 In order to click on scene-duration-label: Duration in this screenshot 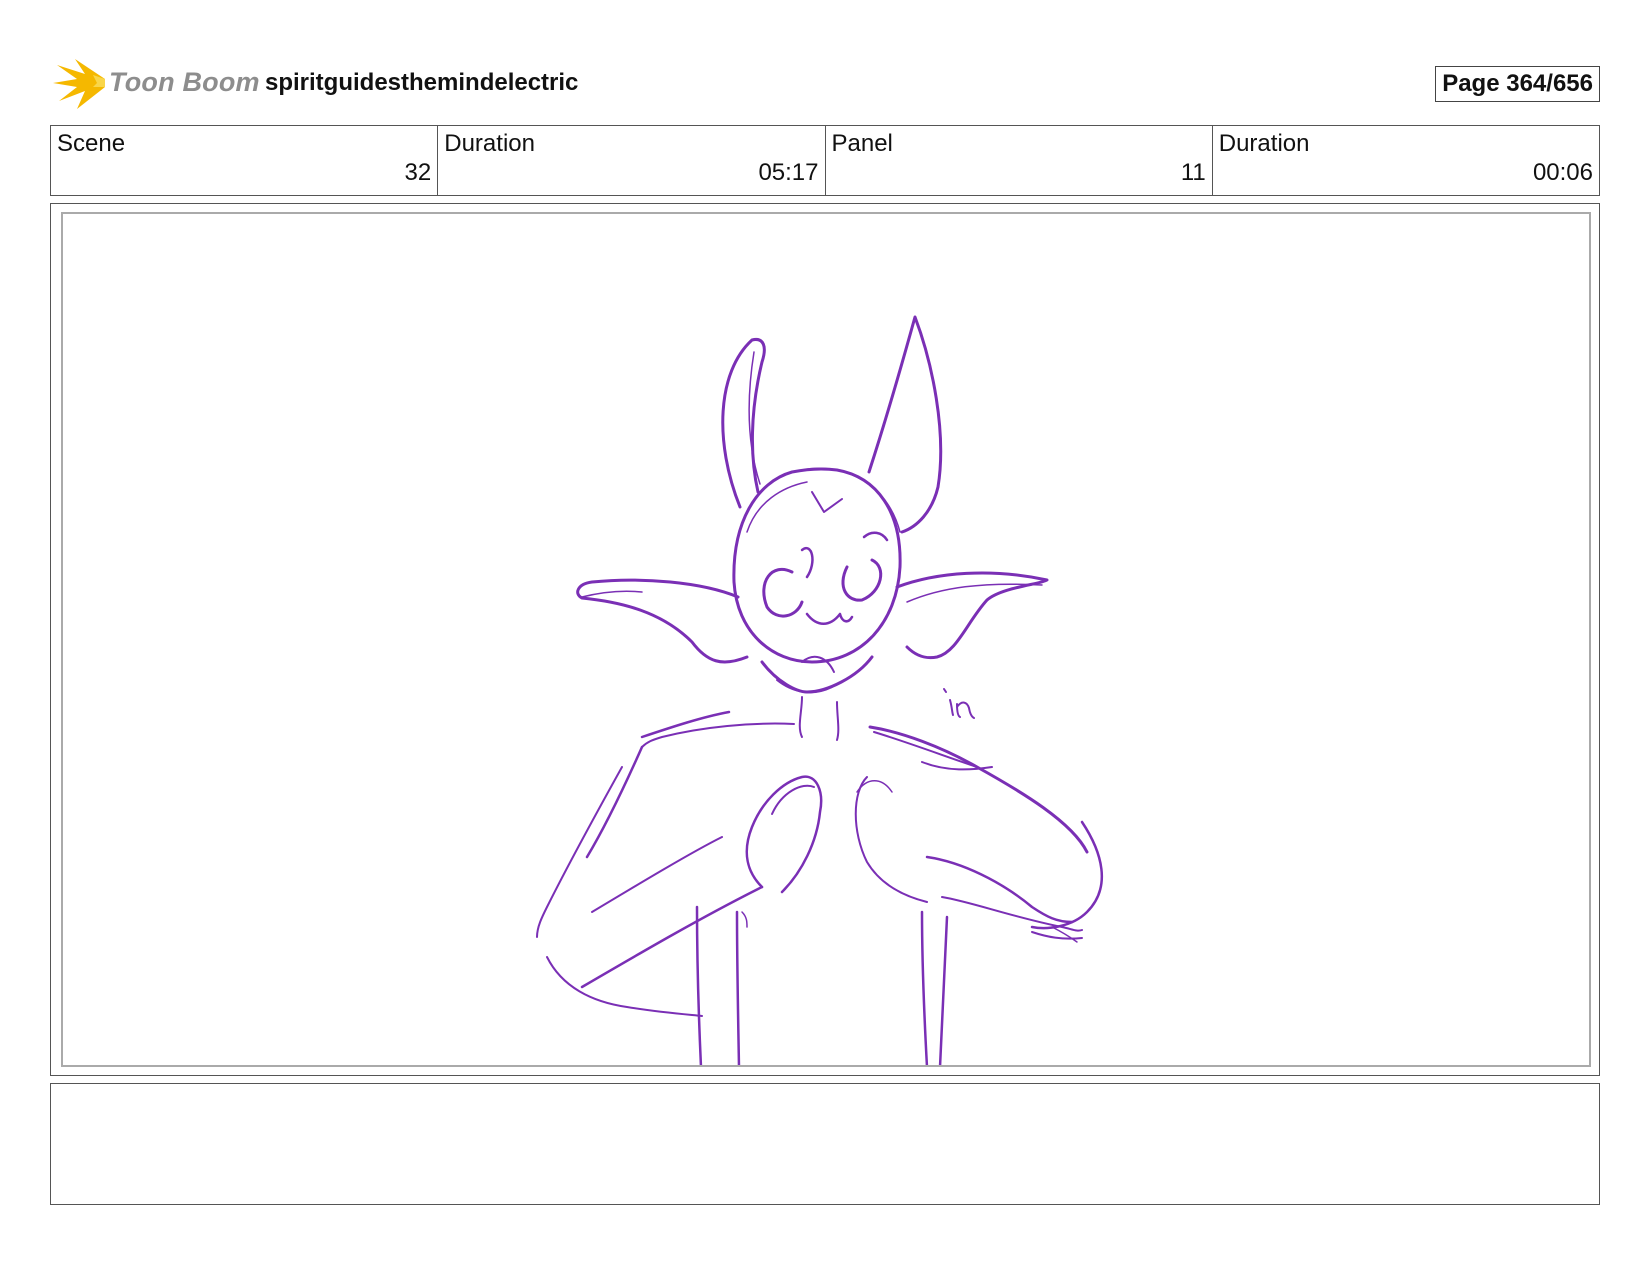, I will do `click(489, 143)`.